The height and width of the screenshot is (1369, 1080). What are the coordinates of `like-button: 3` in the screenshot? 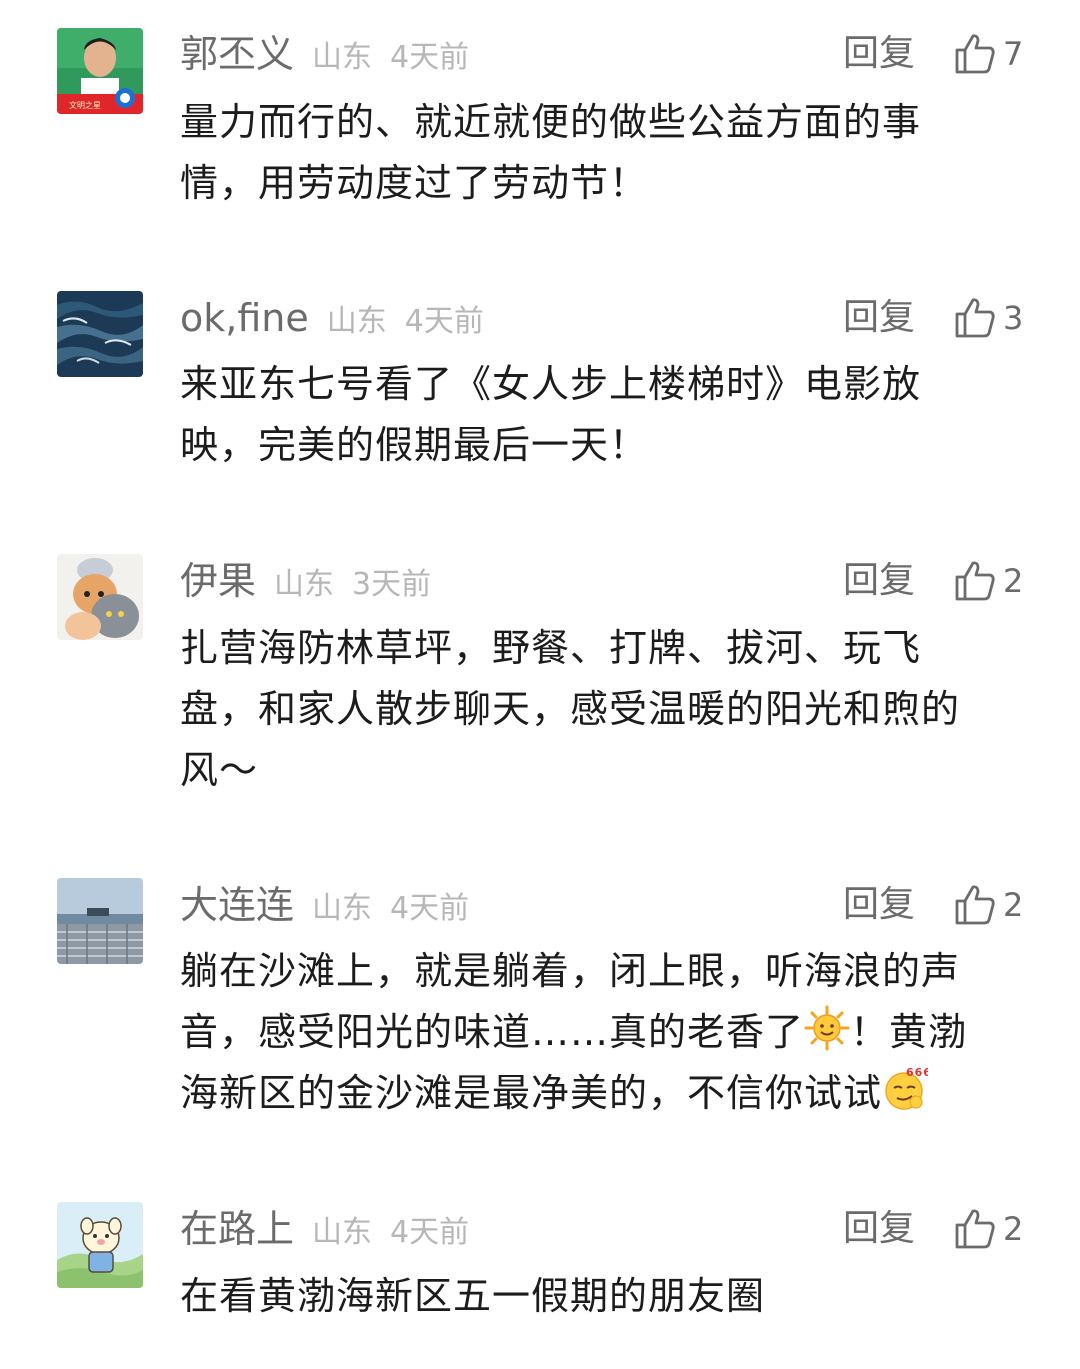 It's located at (988, 318).